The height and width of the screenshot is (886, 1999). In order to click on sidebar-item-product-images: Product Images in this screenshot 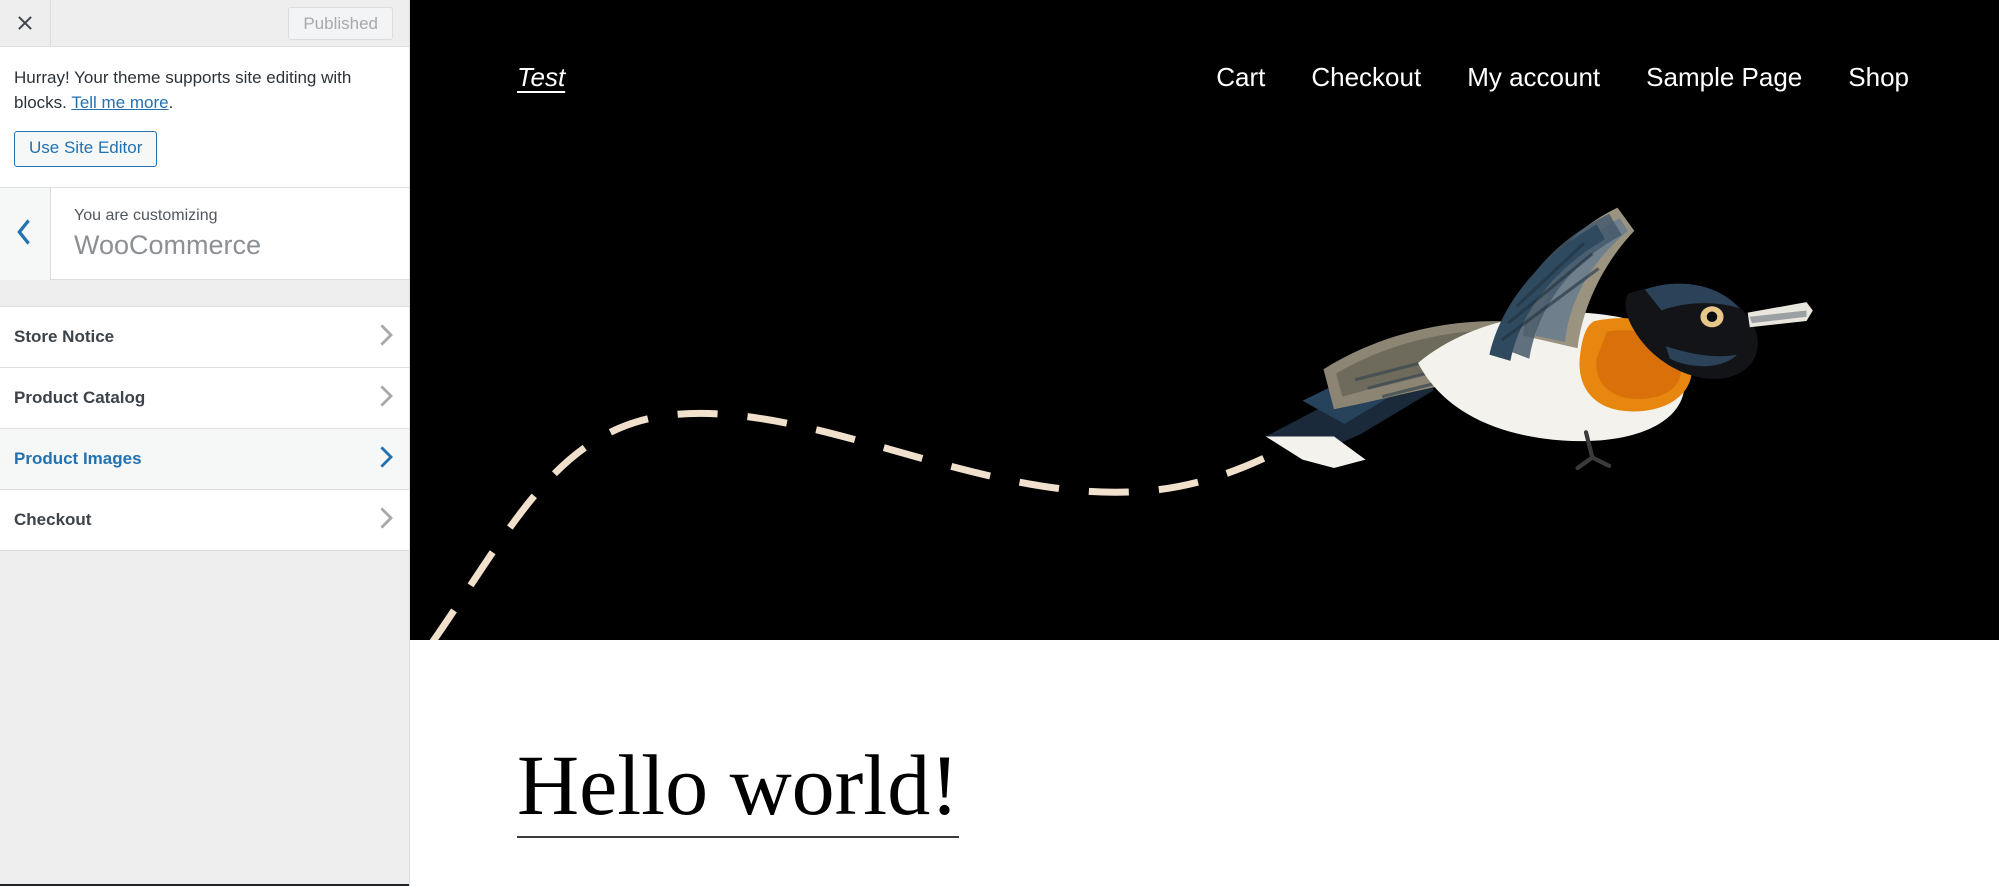, I will do `click(204, 459)`.